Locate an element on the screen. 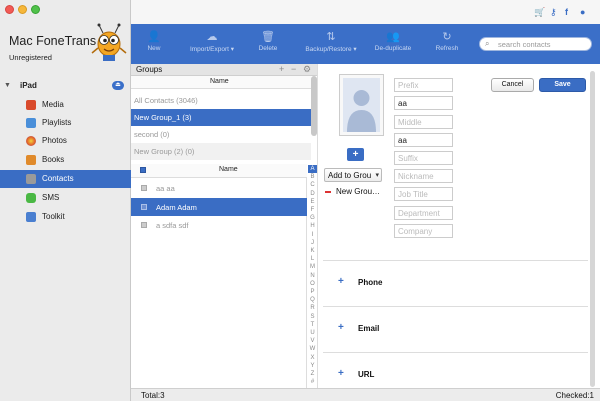 The height and width of the screenshot is (401, 600). sidebar-item-photos: Photos is located at coordinates (65, 141).